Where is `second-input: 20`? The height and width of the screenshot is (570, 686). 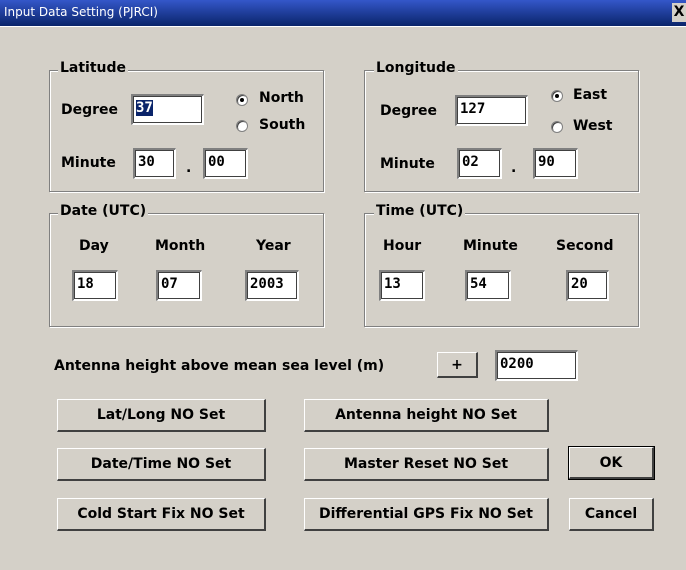 second-input: 20 is located at coordinates (587, 285).